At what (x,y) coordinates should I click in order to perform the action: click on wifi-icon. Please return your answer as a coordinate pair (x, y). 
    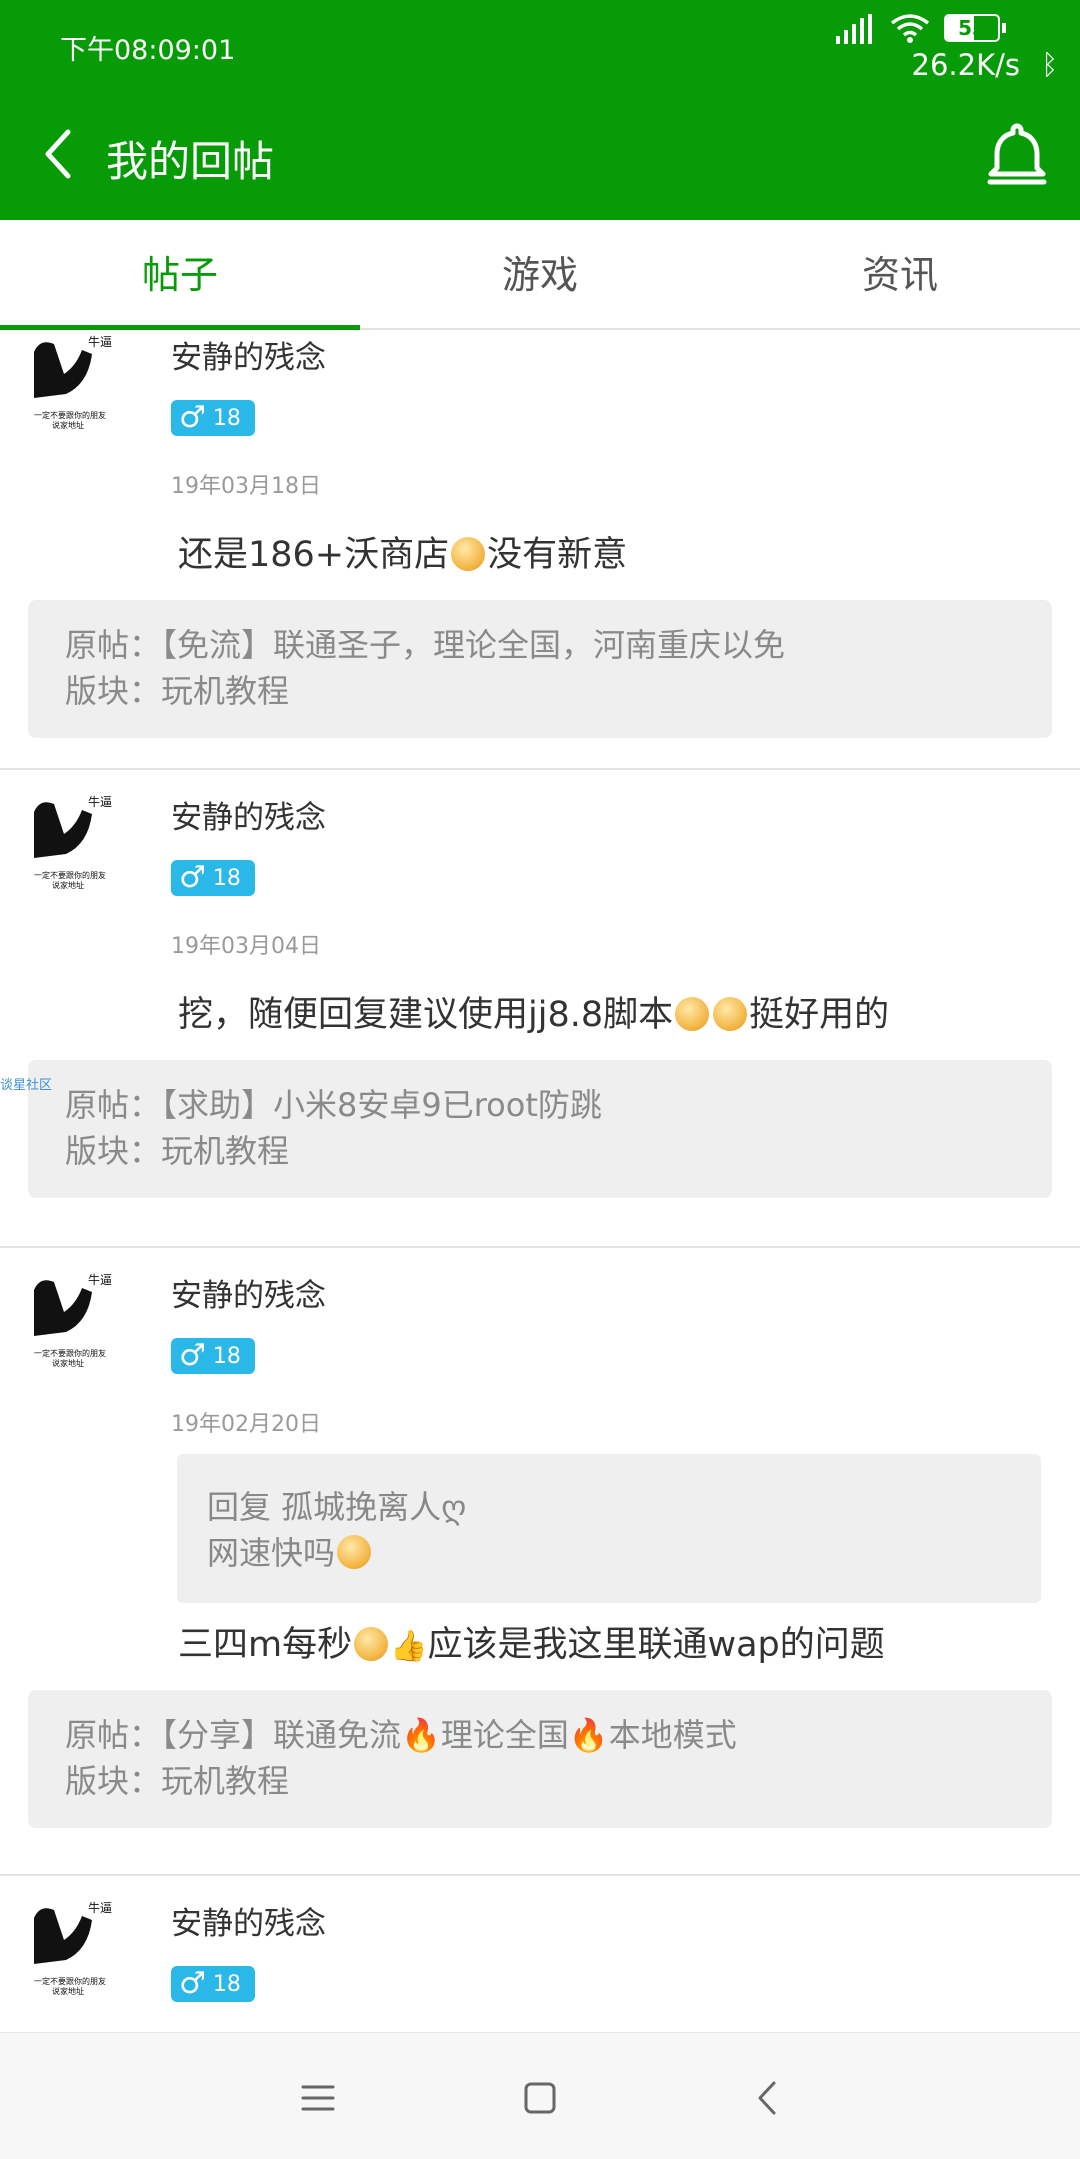
    Looking at the image, I should click on (910, 28).